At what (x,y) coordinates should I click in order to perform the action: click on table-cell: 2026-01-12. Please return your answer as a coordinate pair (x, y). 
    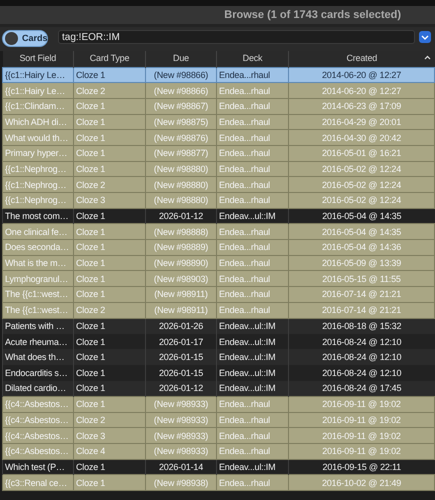
    Looking at the image, I should click on (181, 388).